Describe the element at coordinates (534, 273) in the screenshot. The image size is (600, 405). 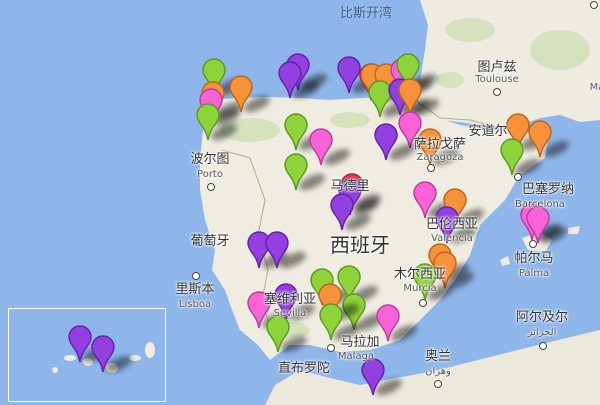
I see `label-palma-en: Palma` at that location.